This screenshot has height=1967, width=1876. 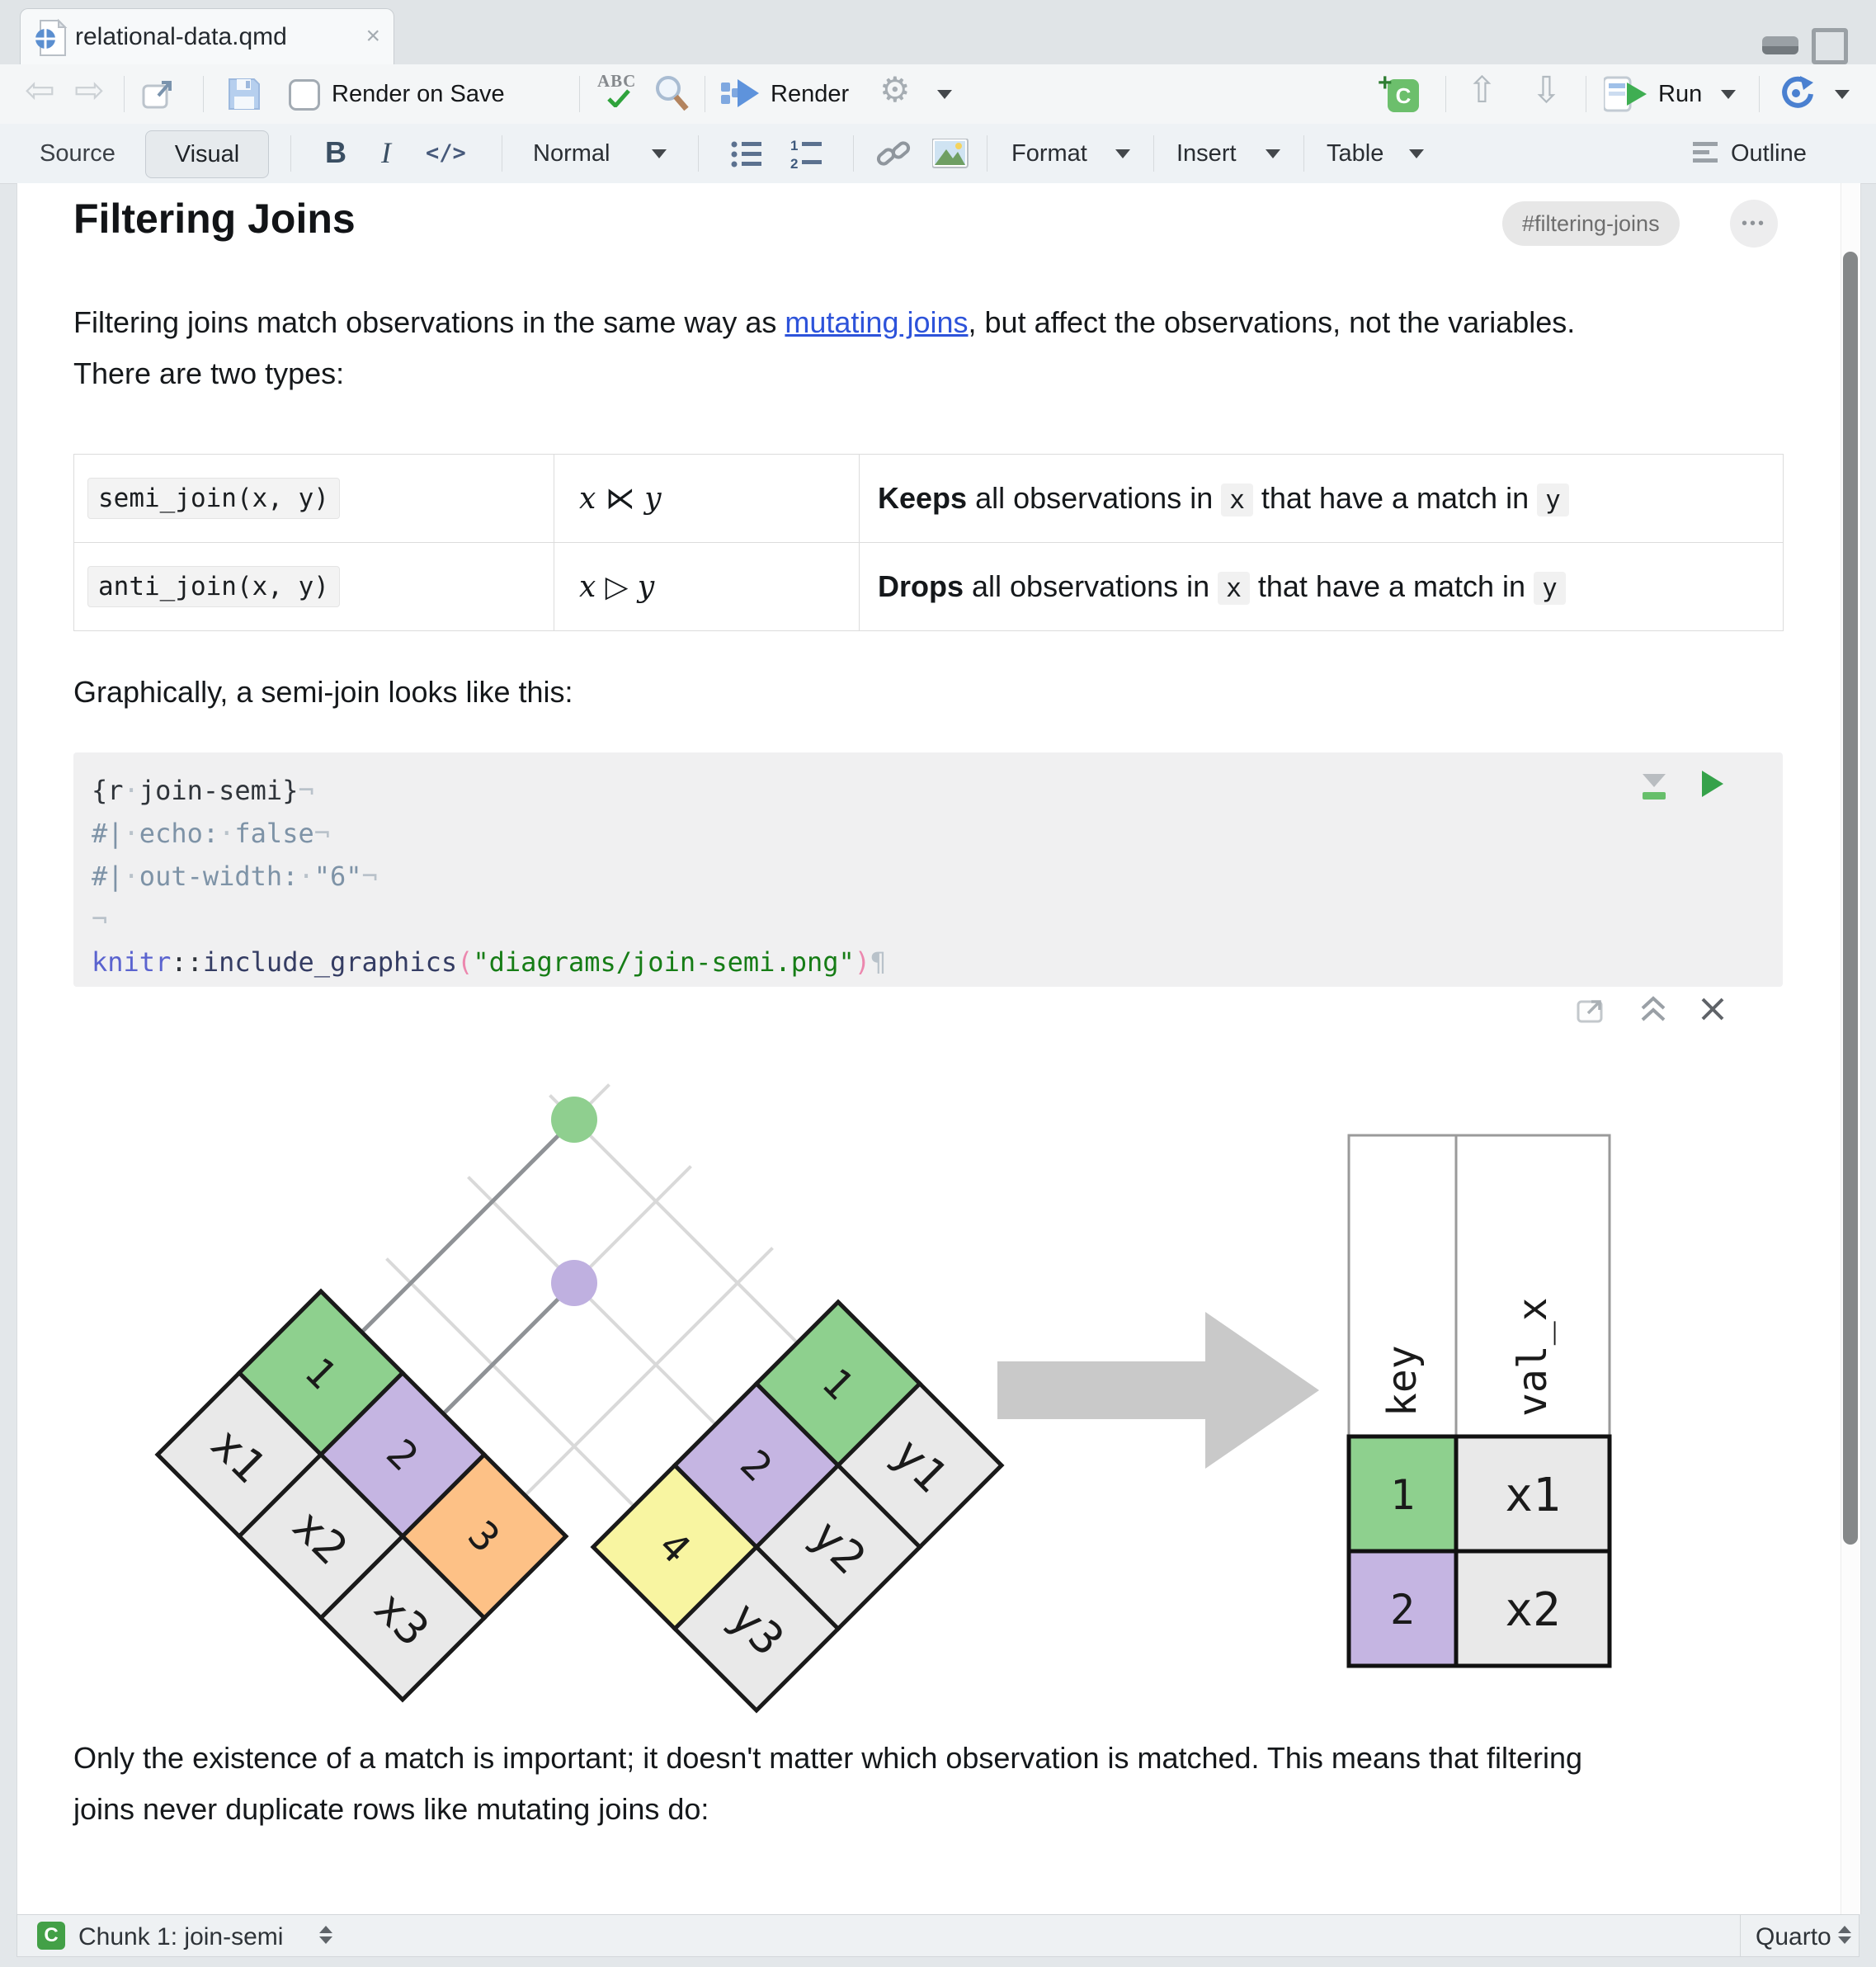 I want to click on run-chunk-icon, so click(x=1712, y=784).